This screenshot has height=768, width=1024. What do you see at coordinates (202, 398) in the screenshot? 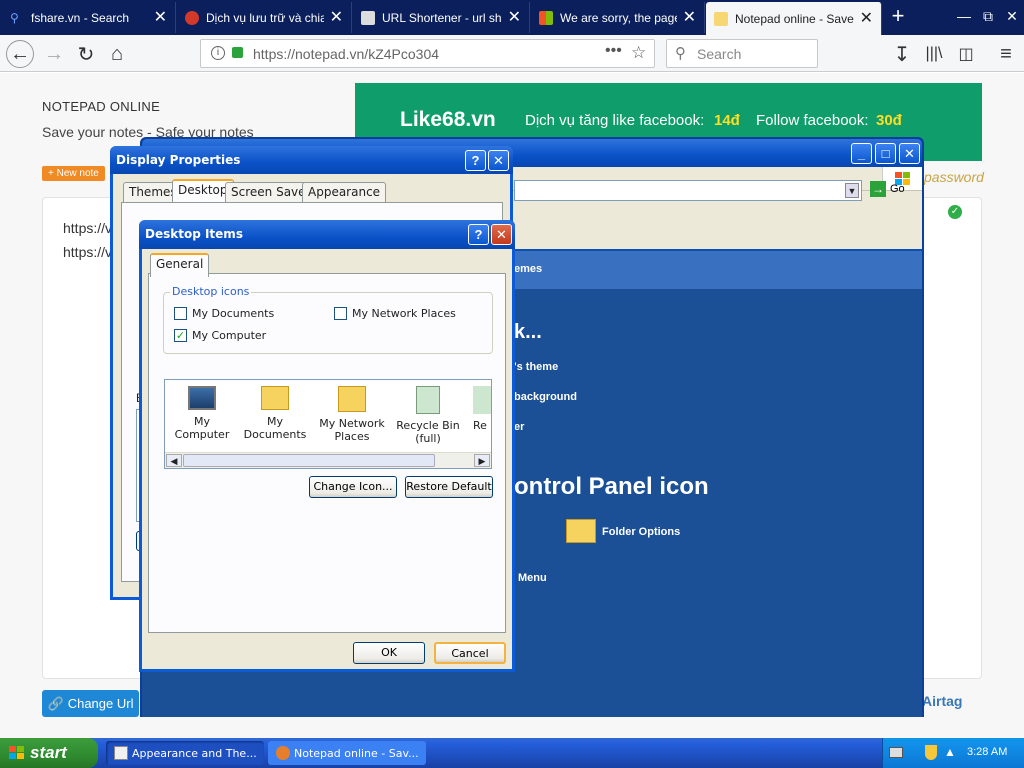
I see `my-computer-icon` at bounding box center [202, 398].